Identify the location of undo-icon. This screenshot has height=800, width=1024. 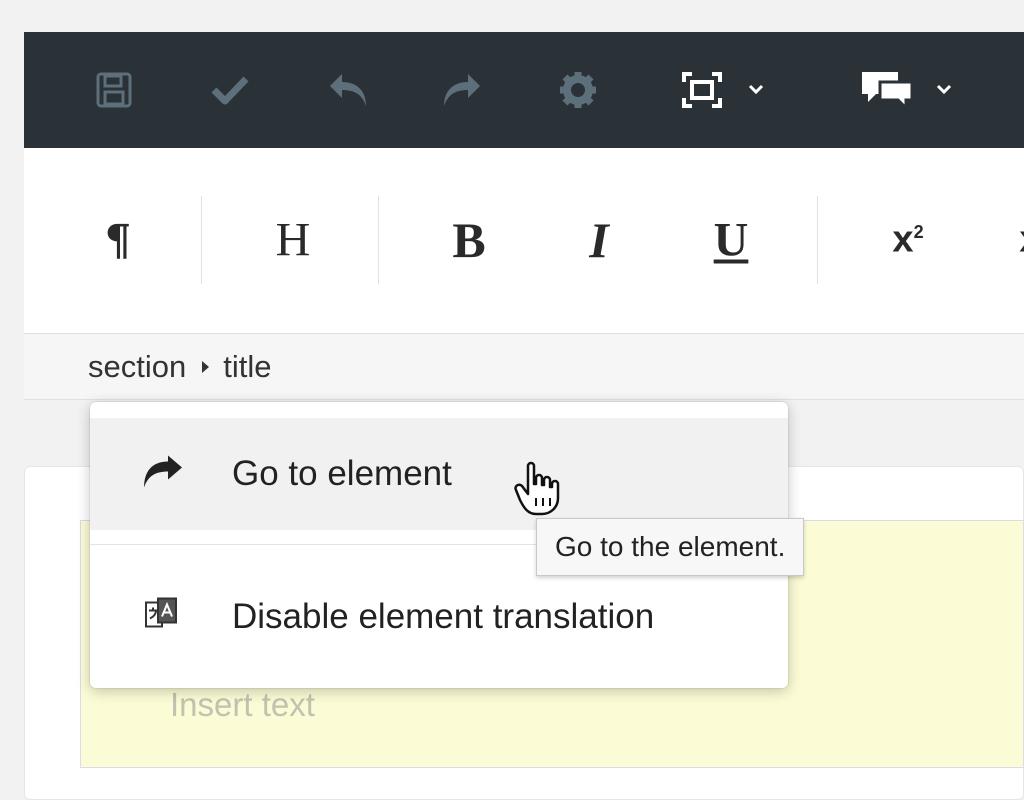
(348, 90).